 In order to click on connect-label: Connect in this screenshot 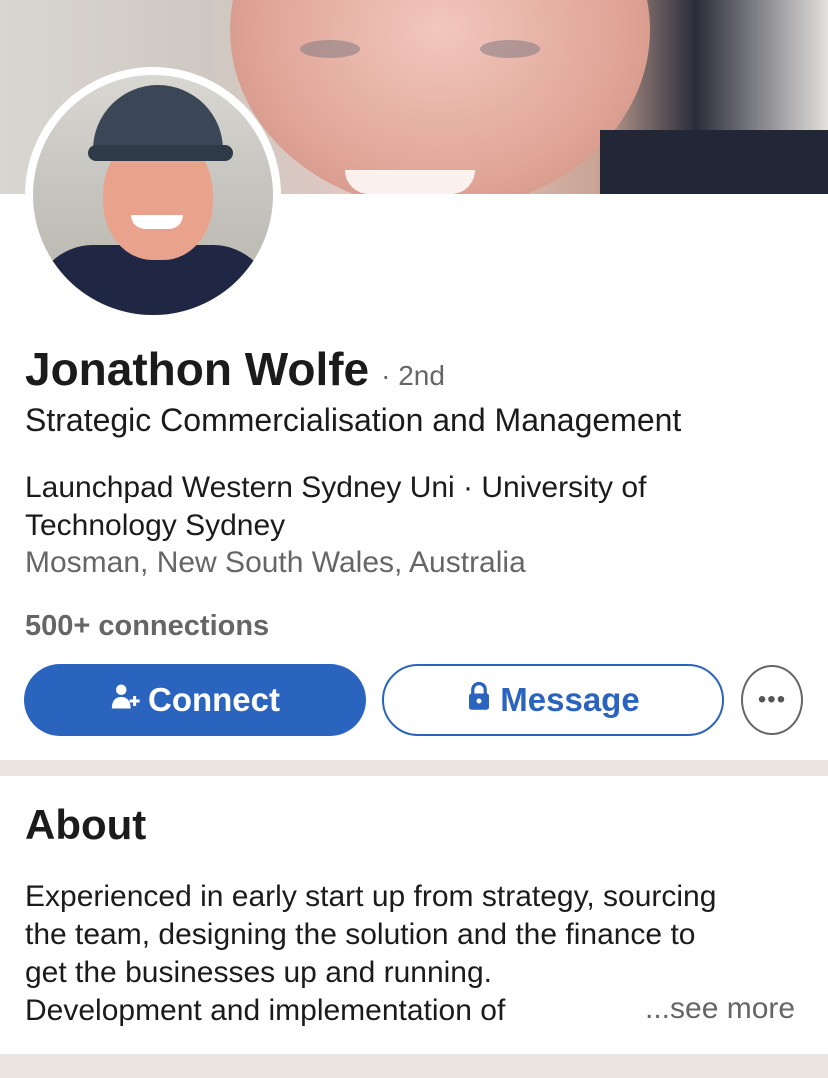, I will do `click(214, 699)`.